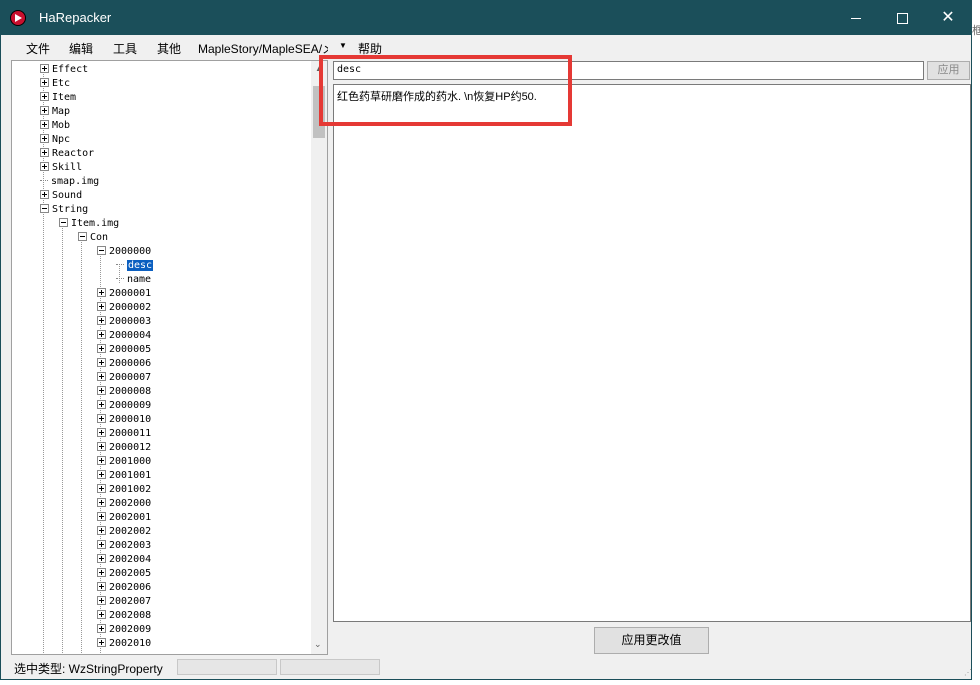 The width and height of the screenshot is (980, 685). What do you see at coordinates (124, 644) in the screenshot?
I see `tree-node: 2002010` at bounding box center [124, 644].